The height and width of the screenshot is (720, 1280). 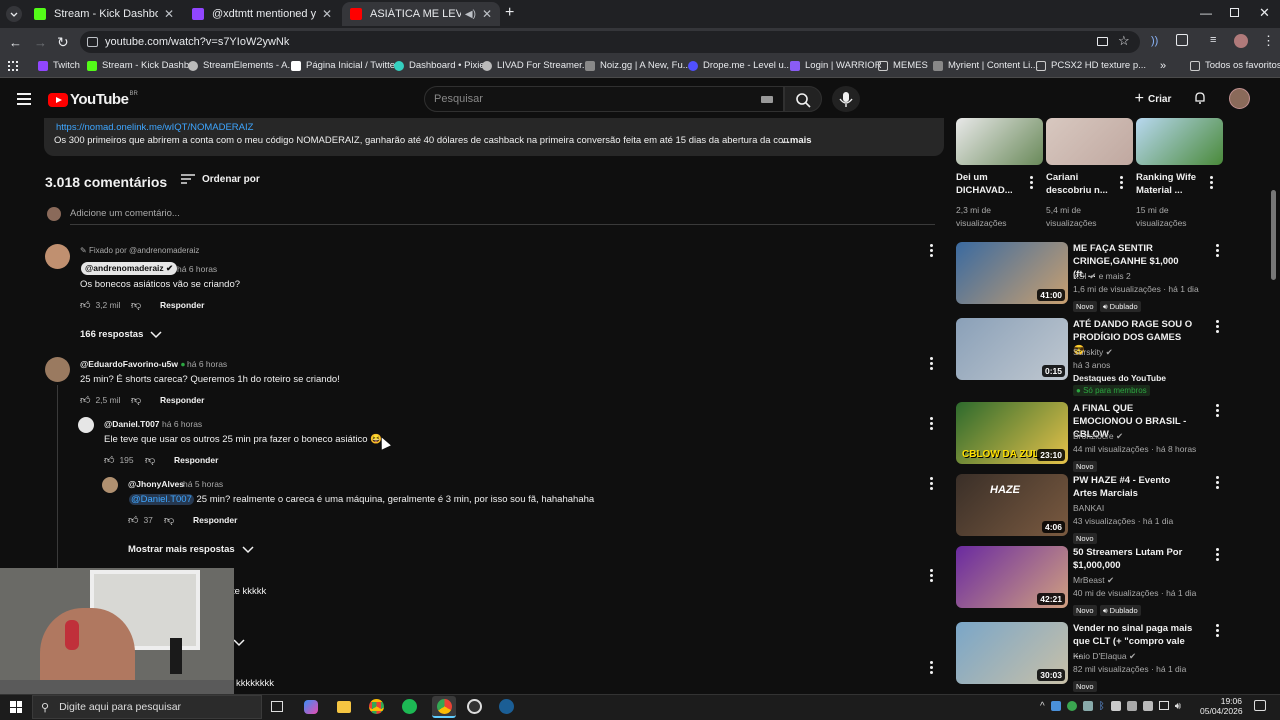 I want to click on channel-name: Kaio D'Elaqua ✔, so click(x=1104, y=656).